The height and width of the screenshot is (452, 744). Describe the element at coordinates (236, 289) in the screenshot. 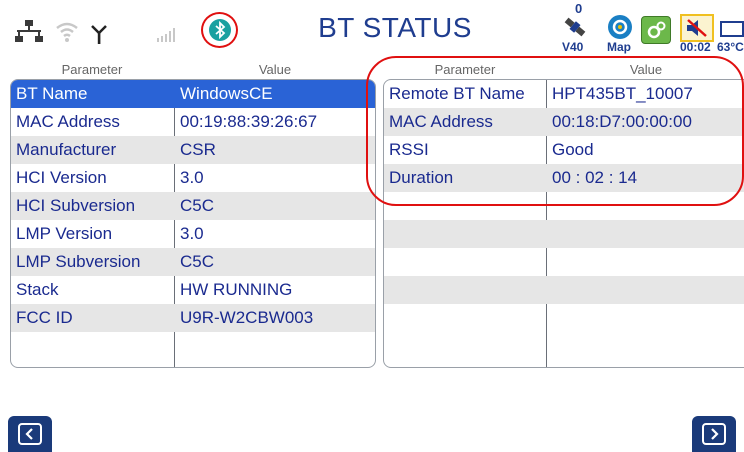

I see `value-cell: HW RUNNING` at that location.